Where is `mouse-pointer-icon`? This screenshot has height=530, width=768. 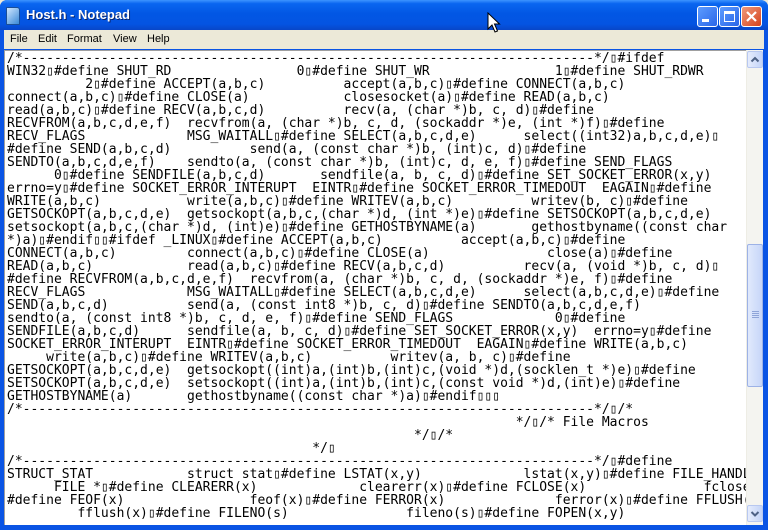 mouse-pointer-icon is located at coordinates (494, 22).